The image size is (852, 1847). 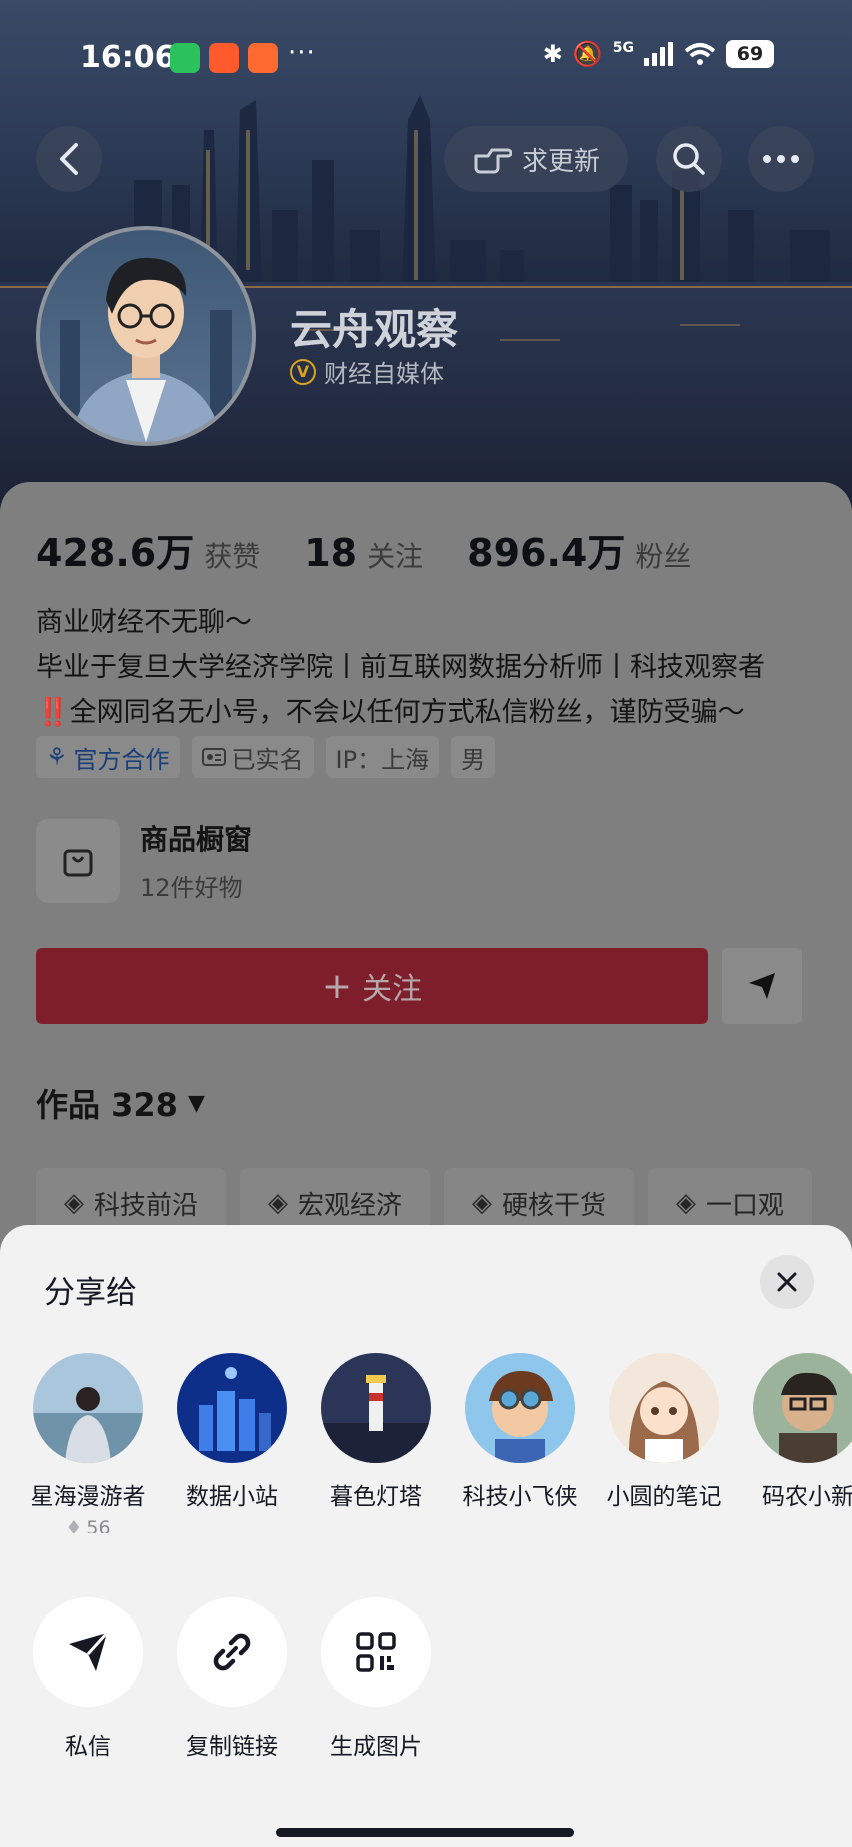 I want to click on share-friend: 小圆的笔记, so click(x=664, y=1432).